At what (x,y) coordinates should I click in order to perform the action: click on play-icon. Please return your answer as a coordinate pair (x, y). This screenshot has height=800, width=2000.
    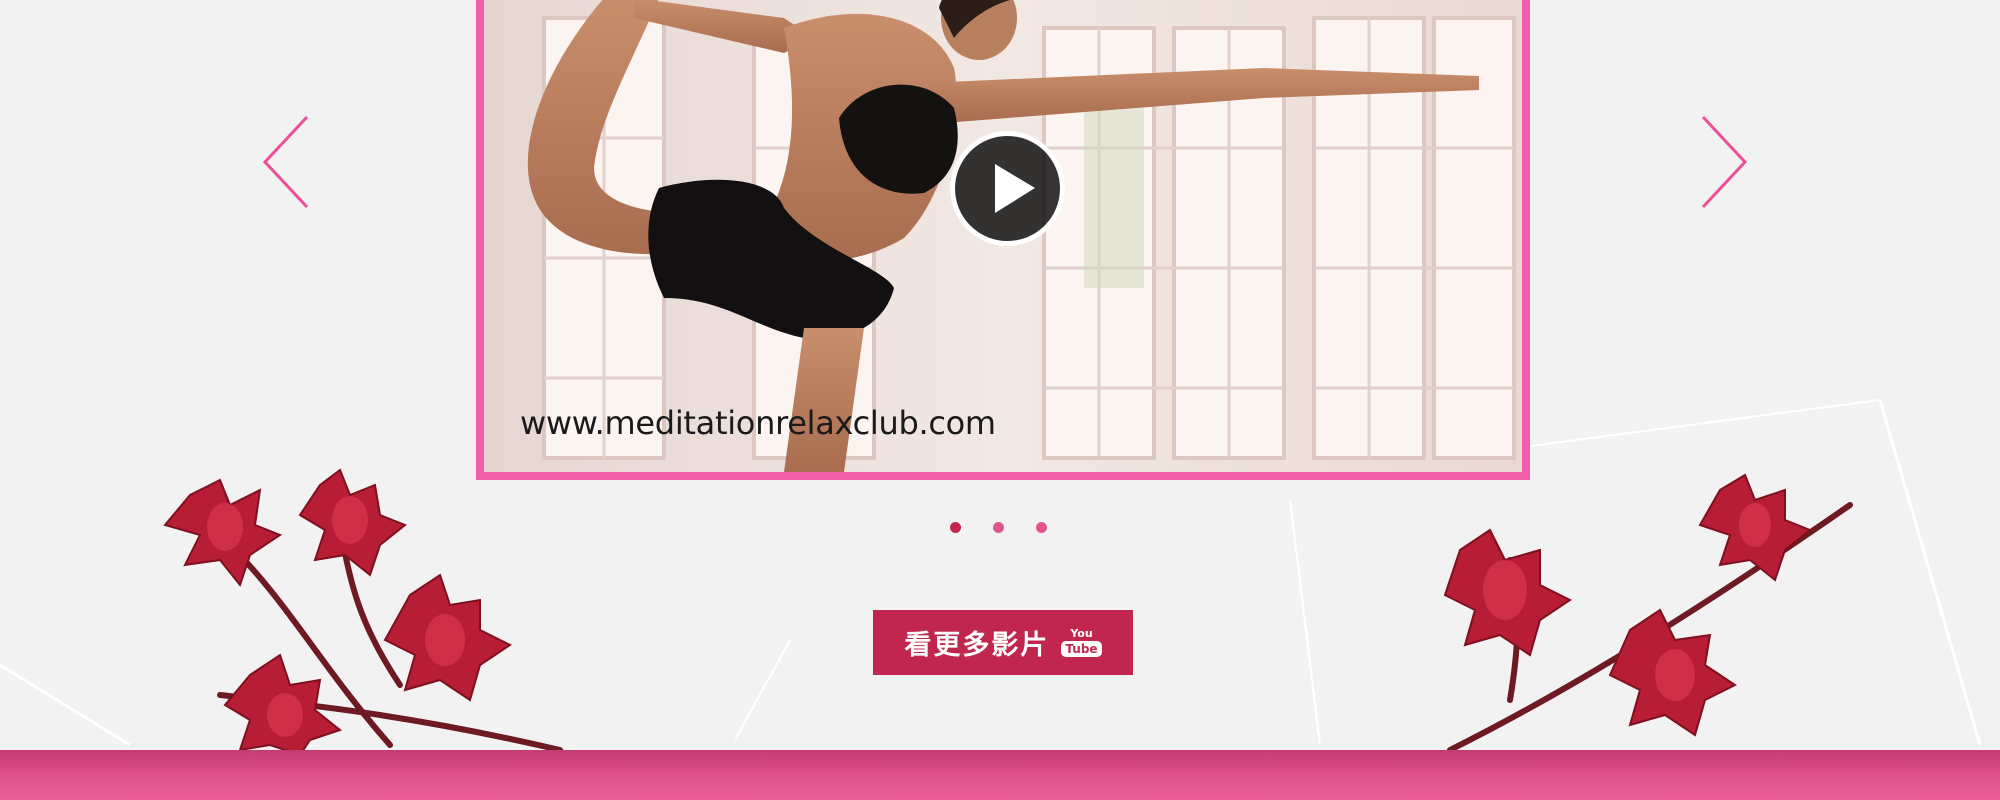
    Looking at the image, I should click on (1015, 188).